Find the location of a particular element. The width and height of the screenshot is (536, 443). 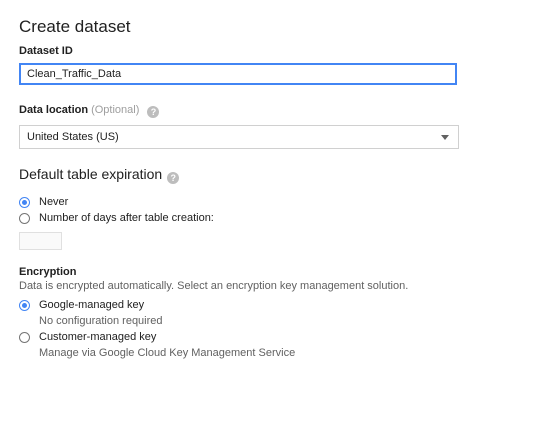

dataset-id-input is located at coordinates (238, 74).